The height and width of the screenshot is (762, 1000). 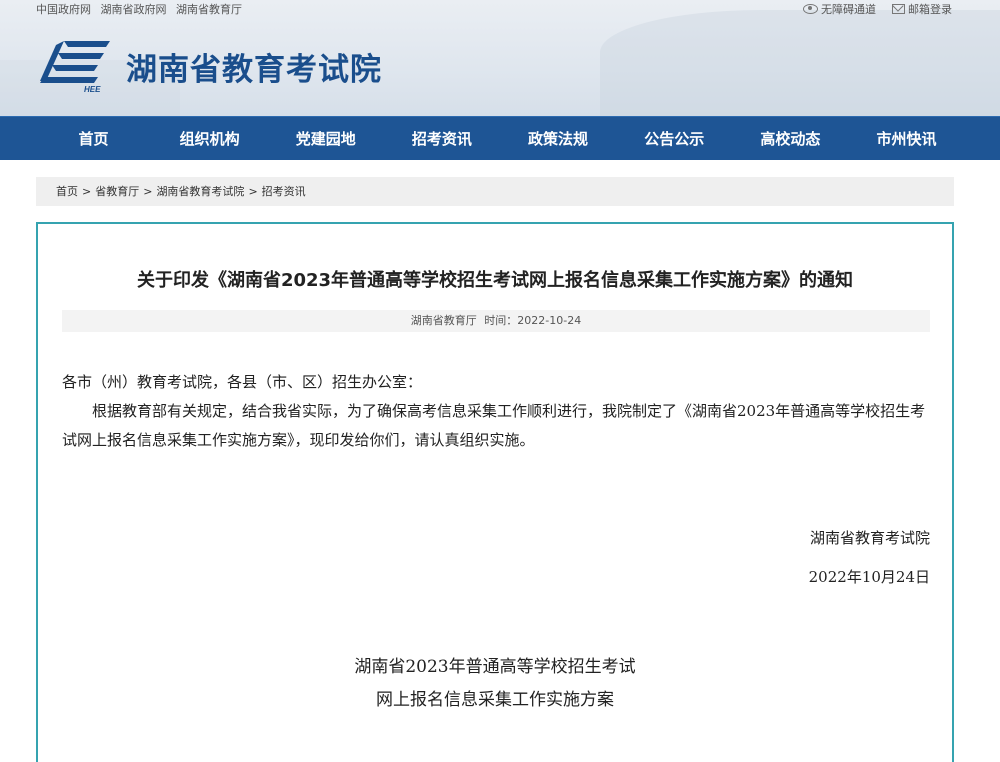 What do you see at coordinates (284, 191) in the screenshot?
I see `breadcrumb-admission-news: 招考资讯` at bounding box center [284, 191].